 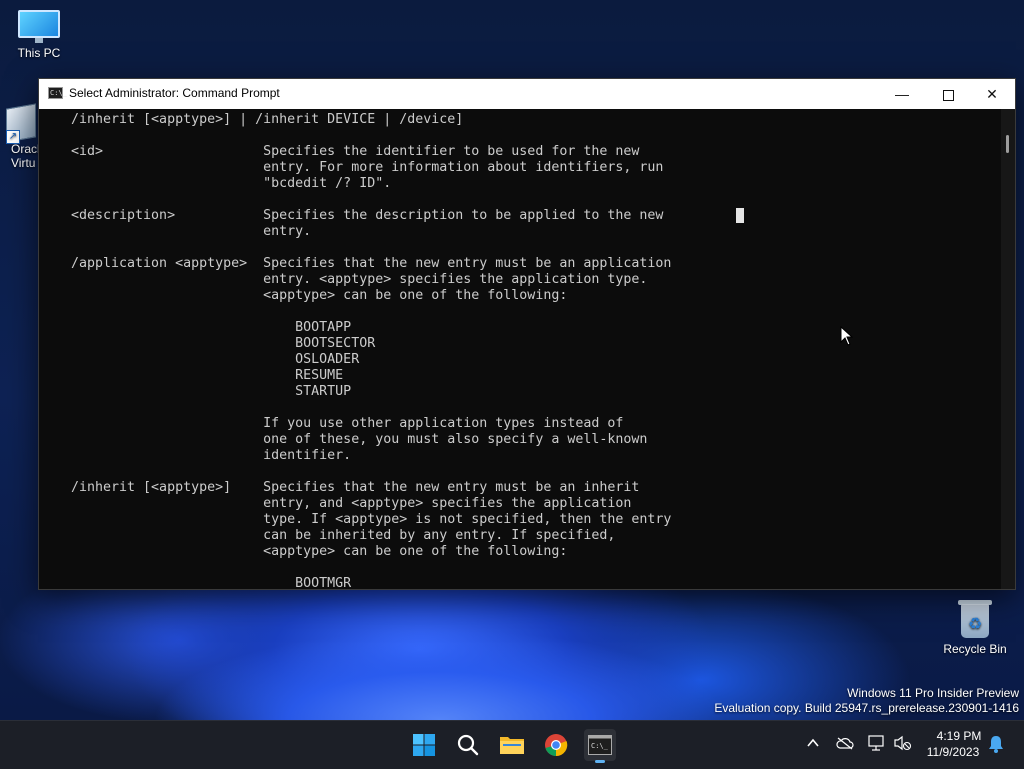 I want to click on console-line: entry., so click(x=191, y=231).